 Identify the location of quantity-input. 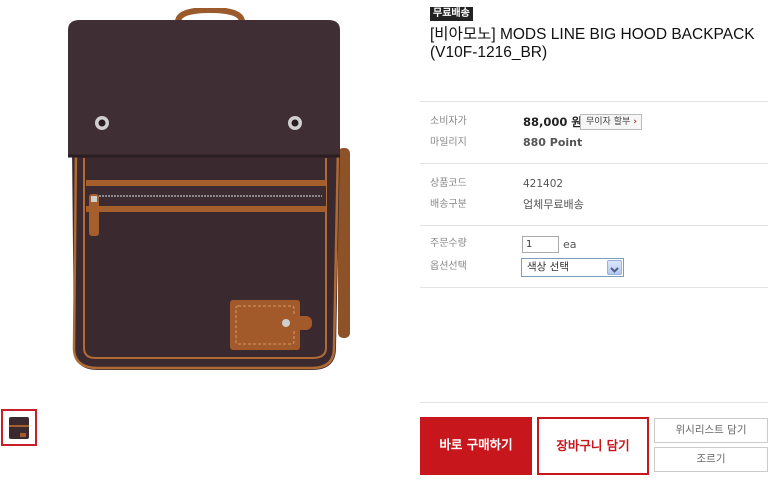
(540, 244).